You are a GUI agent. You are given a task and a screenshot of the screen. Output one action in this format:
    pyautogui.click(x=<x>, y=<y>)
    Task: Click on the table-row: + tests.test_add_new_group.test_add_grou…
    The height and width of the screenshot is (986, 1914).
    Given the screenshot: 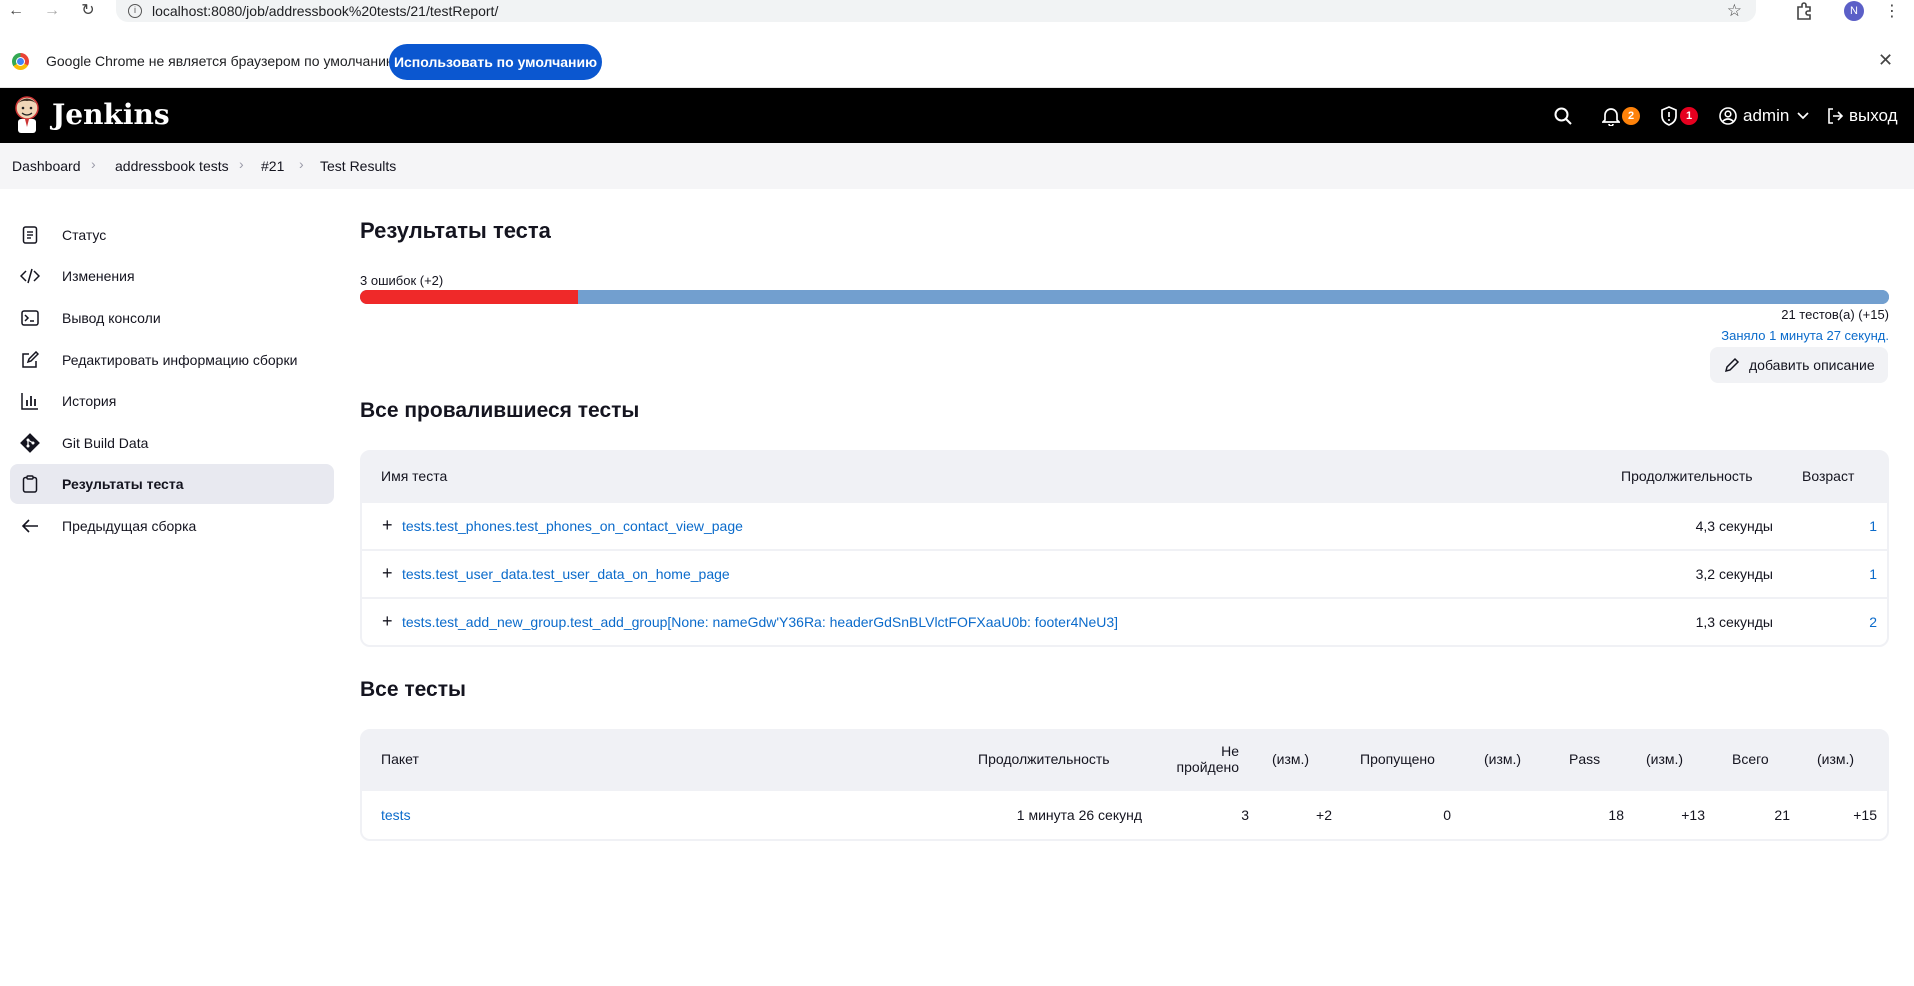 What is the action you would take?
    pyautogui.click(x=1124, y=621)
    